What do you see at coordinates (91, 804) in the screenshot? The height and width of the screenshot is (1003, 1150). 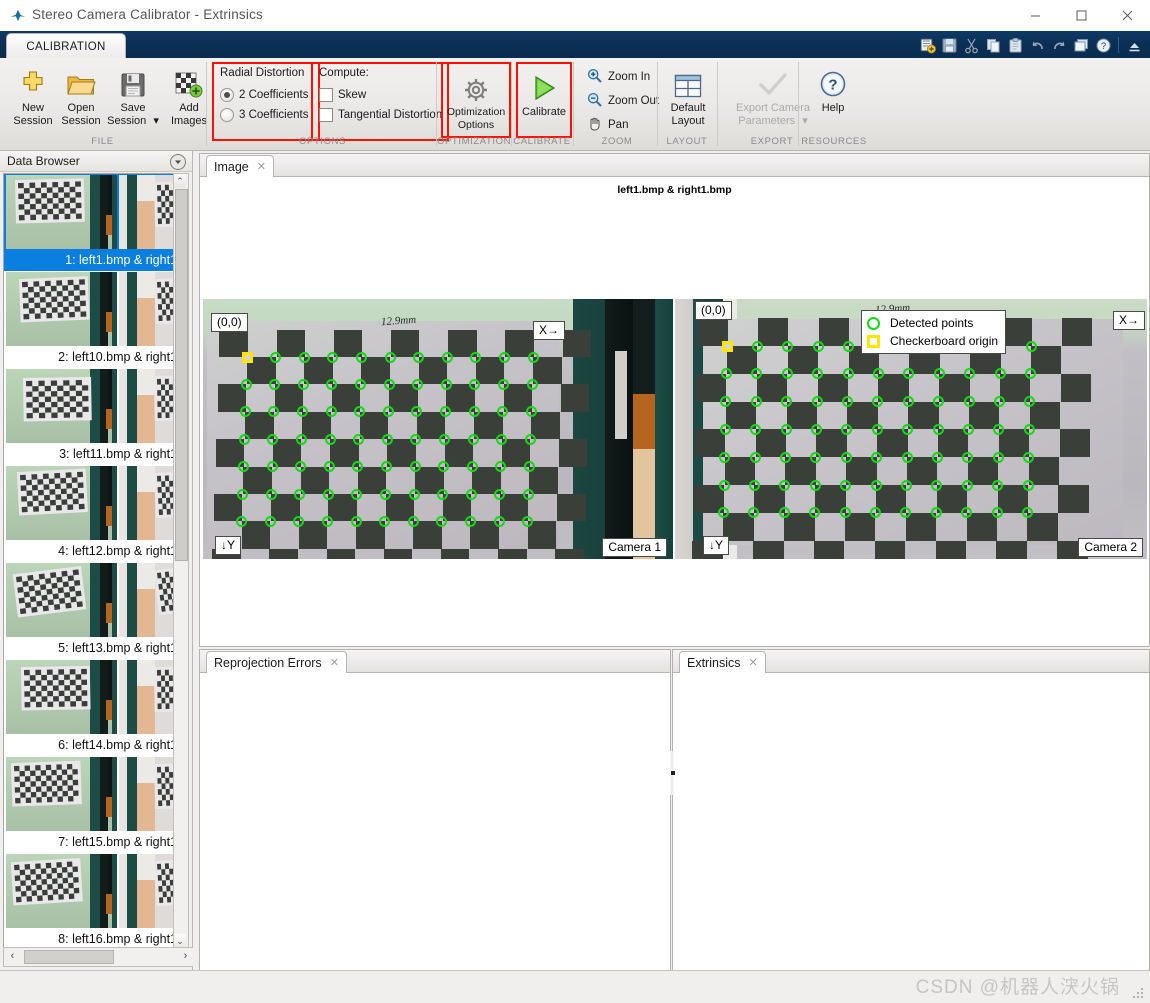 I see `list-item: 7: left15.bmp & right1` at bounding box center [91, 804].